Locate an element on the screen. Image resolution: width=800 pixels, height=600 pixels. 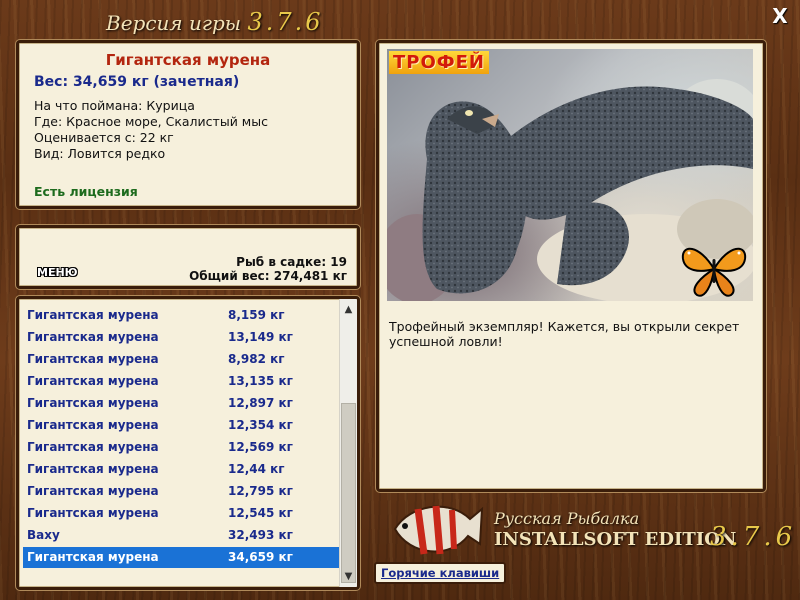
fish-list-row: Гигантская мурена 12,569 кг is located at coordinates (181, 447).